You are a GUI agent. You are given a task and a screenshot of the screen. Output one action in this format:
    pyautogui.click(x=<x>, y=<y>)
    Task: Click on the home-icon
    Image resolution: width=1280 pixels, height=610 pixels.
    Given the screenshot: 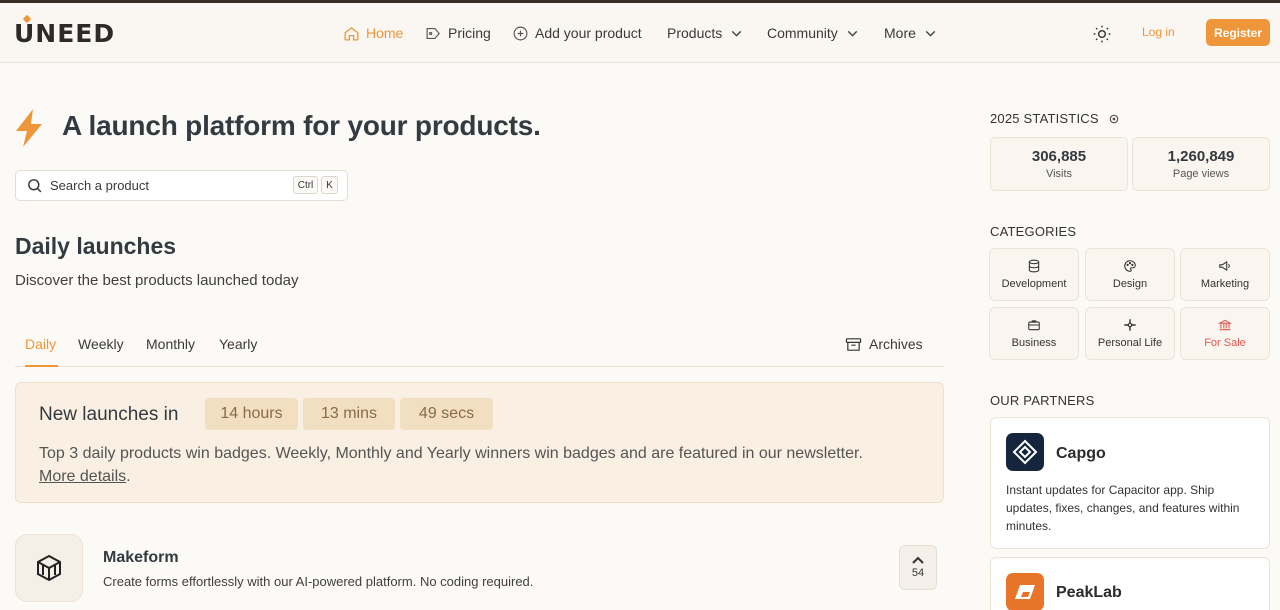 What is the action you would take?
    pyautogui.click(x=351, y=33)
    